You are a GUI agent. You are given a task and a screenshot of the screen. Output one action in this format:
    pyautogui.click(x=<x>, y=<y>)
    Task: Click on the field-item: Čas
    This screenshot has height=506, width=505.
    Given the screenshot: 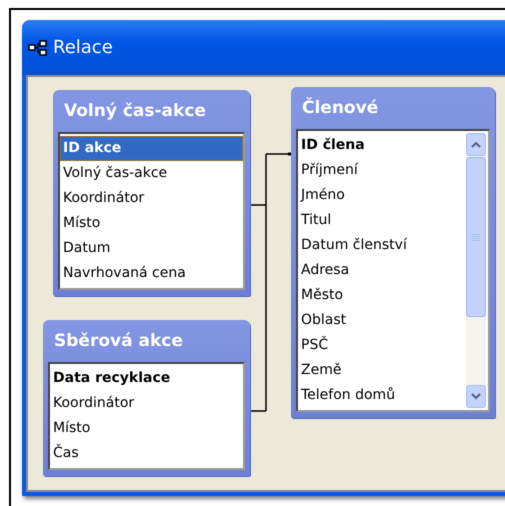 What is the action you would take?
    pyautogui.click(x=146, y=453)
    